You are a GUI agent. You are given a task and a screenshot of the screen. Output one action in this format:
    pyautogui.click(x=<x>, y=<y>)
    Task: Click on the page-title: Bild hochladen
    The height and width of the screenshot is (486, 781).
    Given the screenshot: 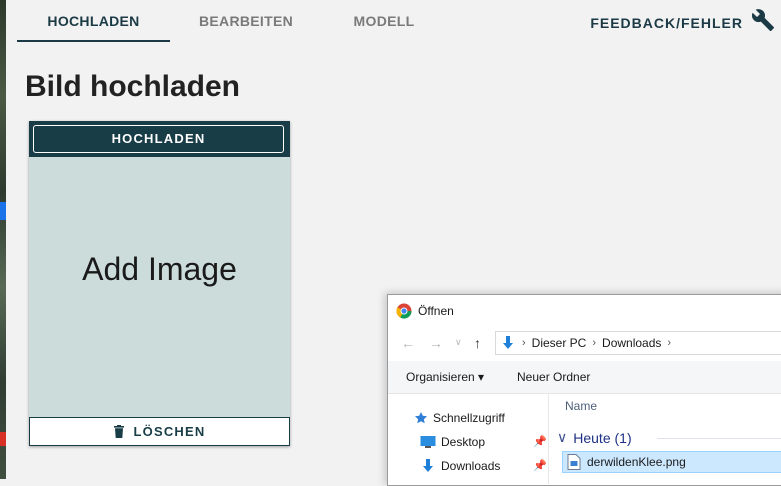 What is the action you would take?
    pyautogui.click(x=133, y=86)
    